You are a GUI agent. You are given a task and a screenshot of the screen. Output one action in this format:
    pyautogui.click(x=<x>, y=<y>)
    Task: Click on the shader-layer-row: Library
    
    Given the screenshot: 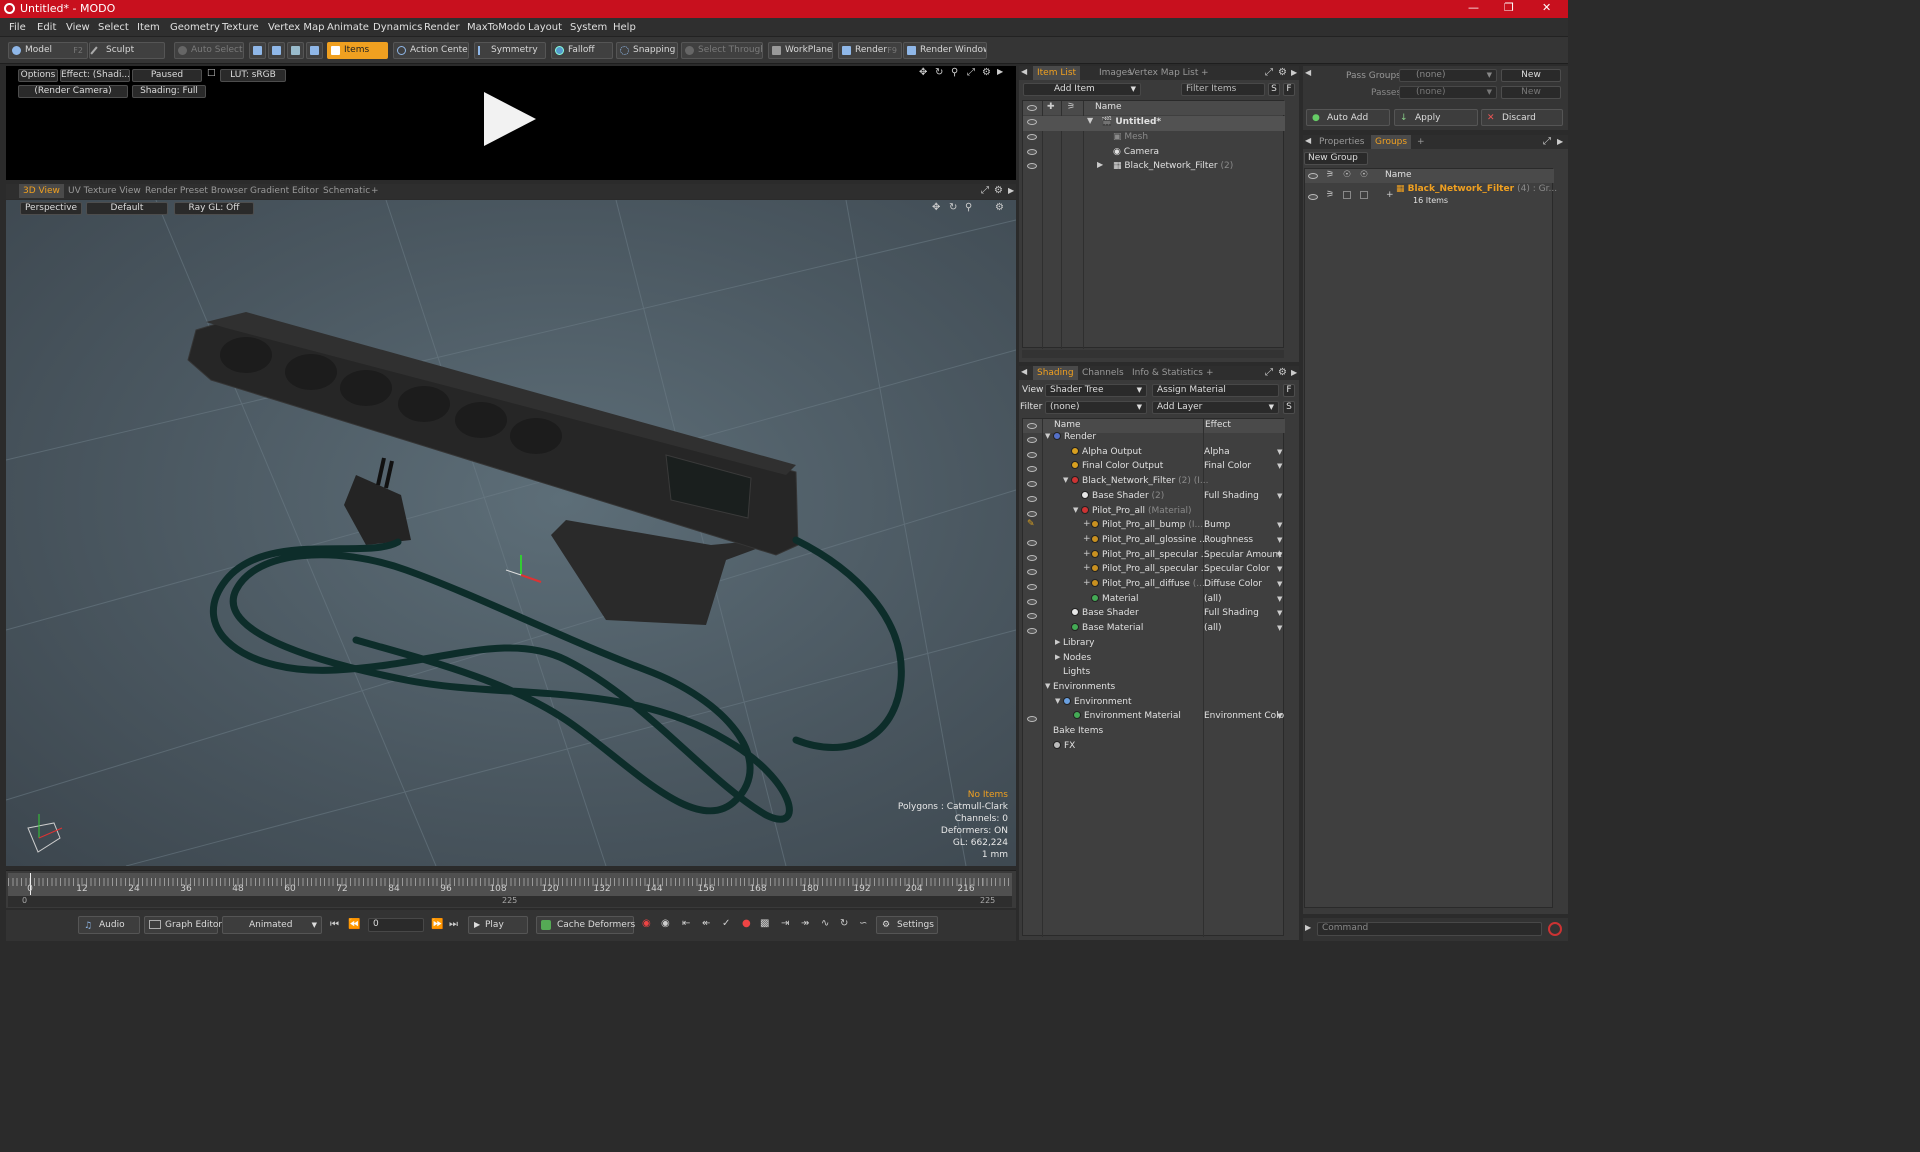 What is the action you would take?
    pyautogui.click(x=1141, y=643)
    